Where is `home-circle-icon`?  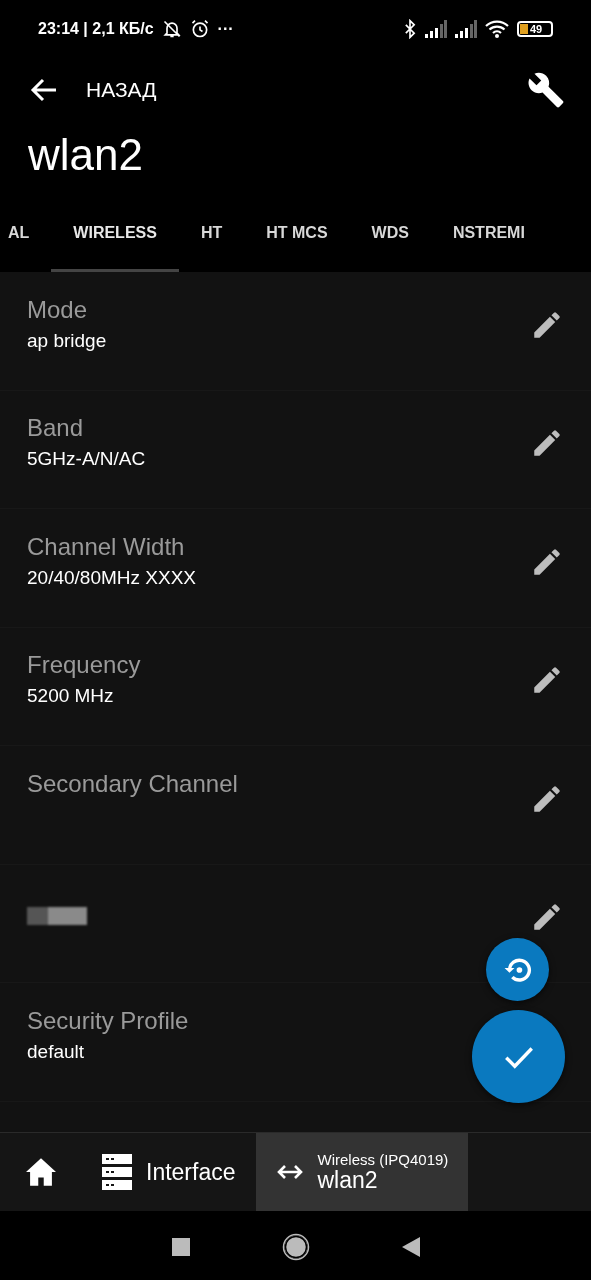
home-circle-icon is located at coordinates (295, 1247).